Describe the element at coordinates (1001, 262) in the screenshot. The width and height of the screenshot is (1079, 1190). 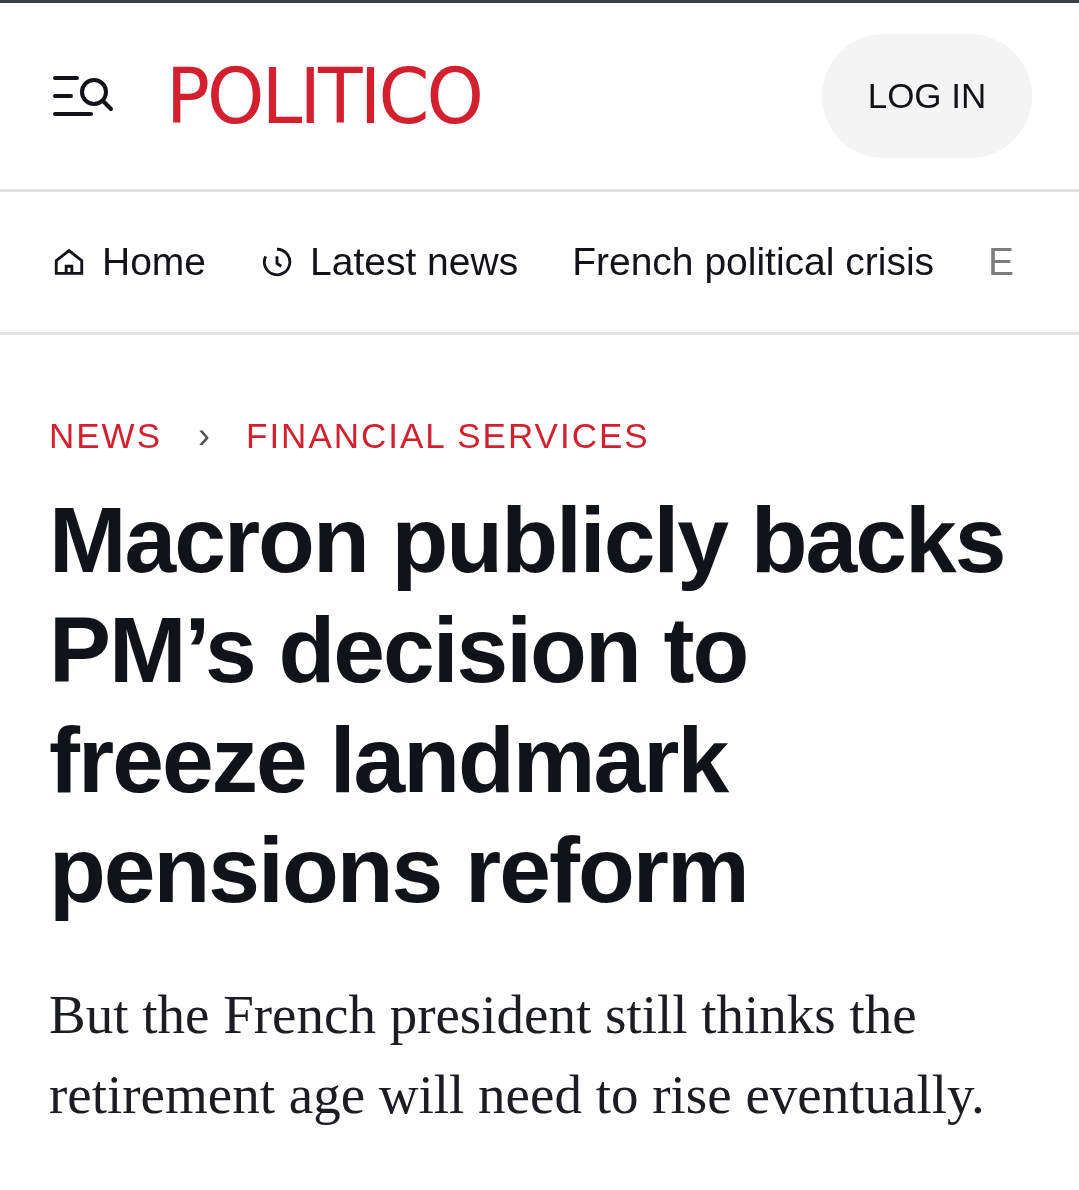
I see `nav-link: E` at that location.